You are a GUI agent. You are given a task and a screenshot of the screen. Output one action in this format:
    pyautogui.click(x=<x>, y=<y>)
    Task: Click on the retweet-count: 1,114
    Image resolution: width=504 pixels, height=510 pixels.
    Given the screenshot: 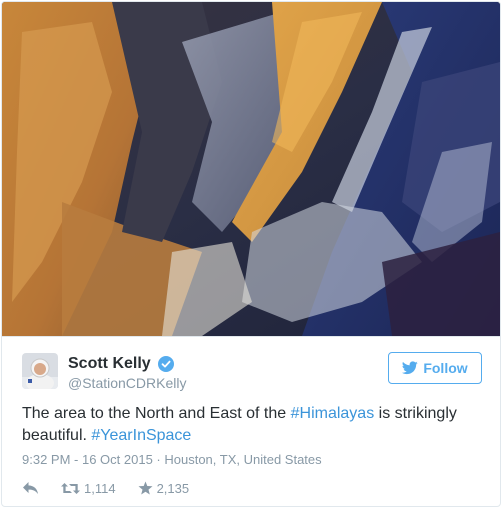 What is the action you would take?
    pyautogui.click(x=100, y=488)
    